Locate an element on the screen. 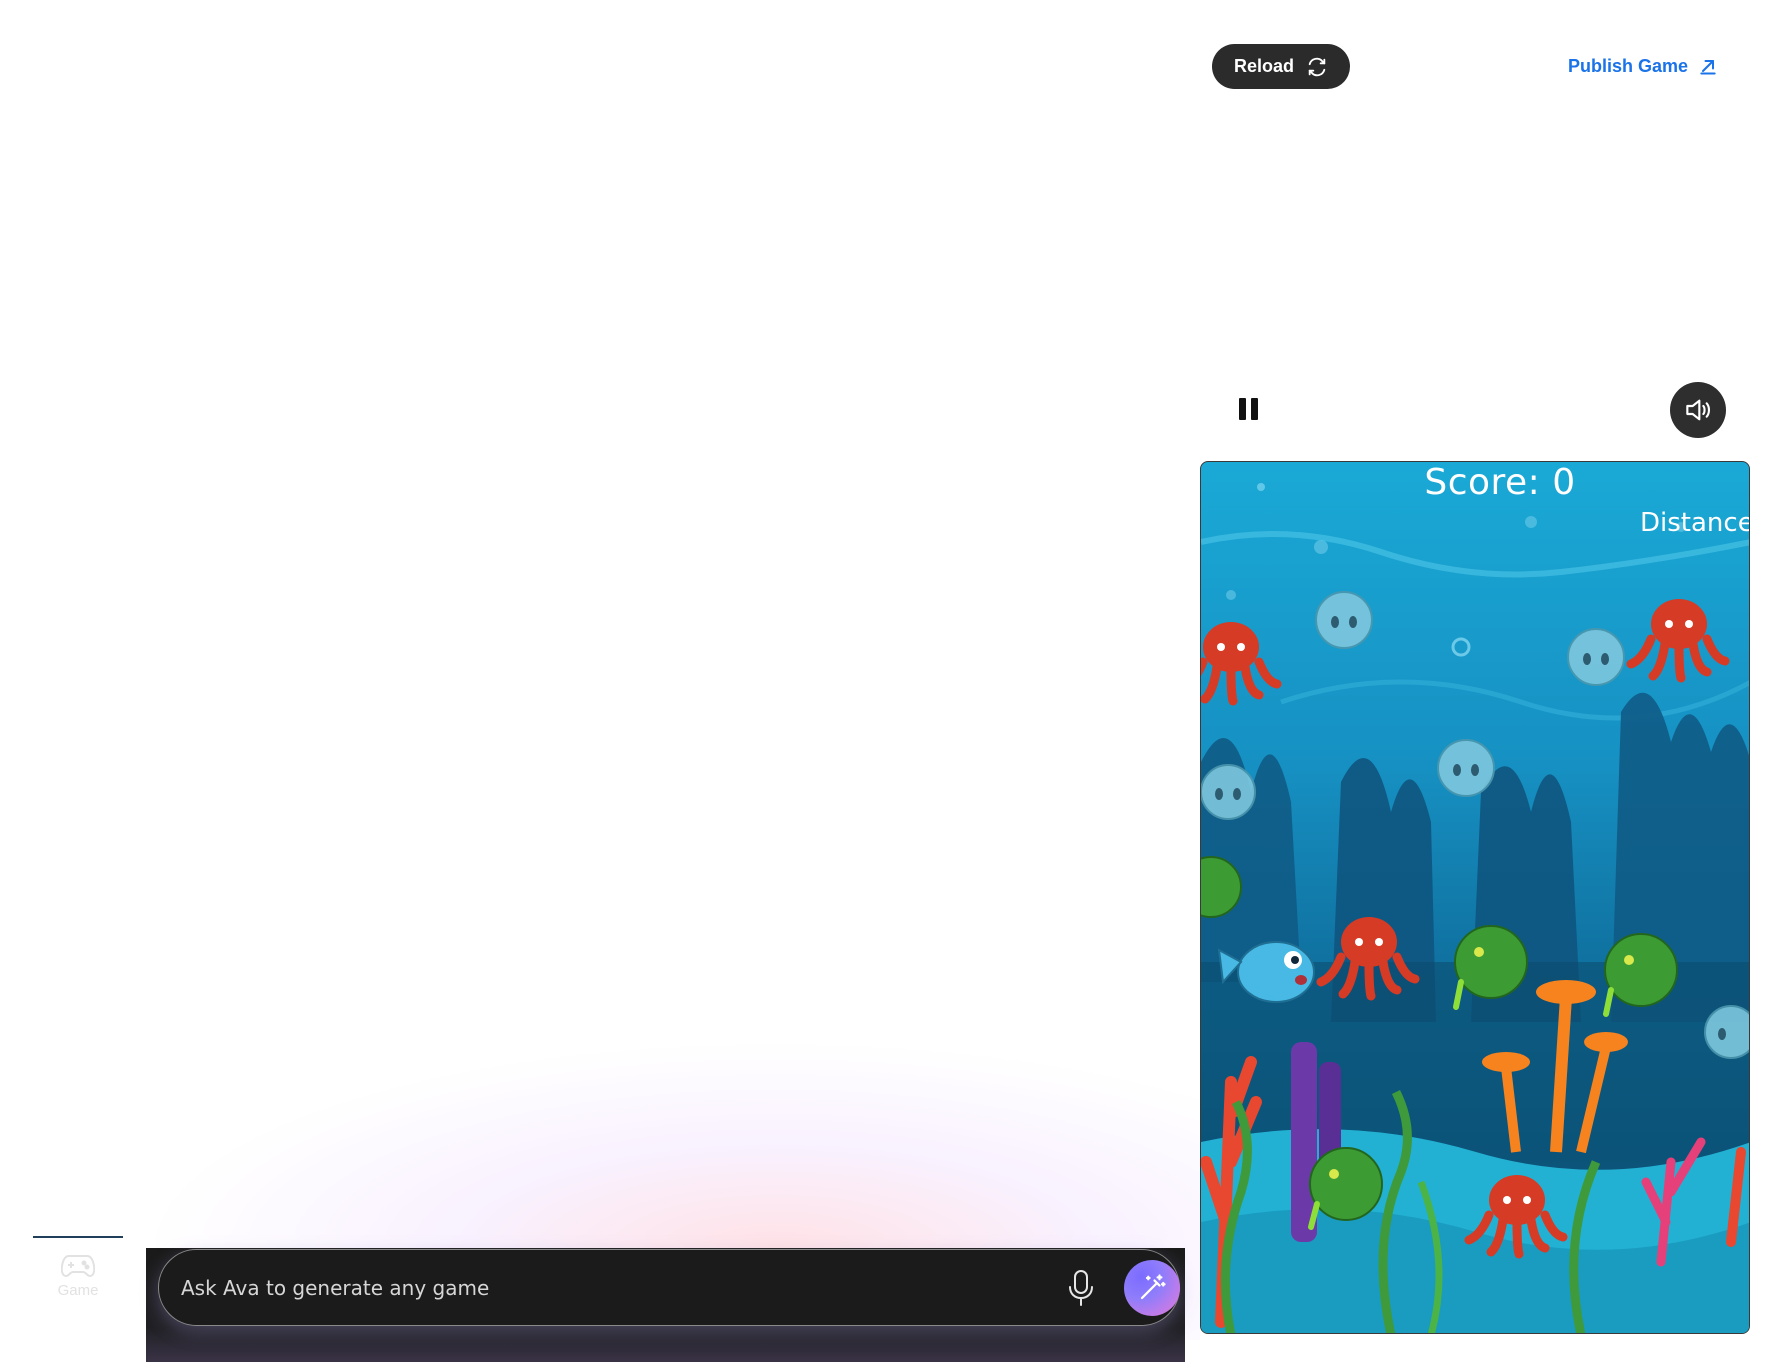 This screenshot has width=1791, height=1362. nav-active-indicator is located at coordinates (78, 1237).